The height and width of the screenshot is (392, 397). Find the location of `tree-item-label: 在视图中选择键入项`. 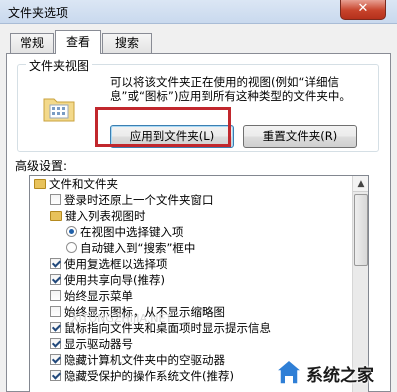

tree-item-label: 在视图中选择键入项 is located at coordinates (132, 232).